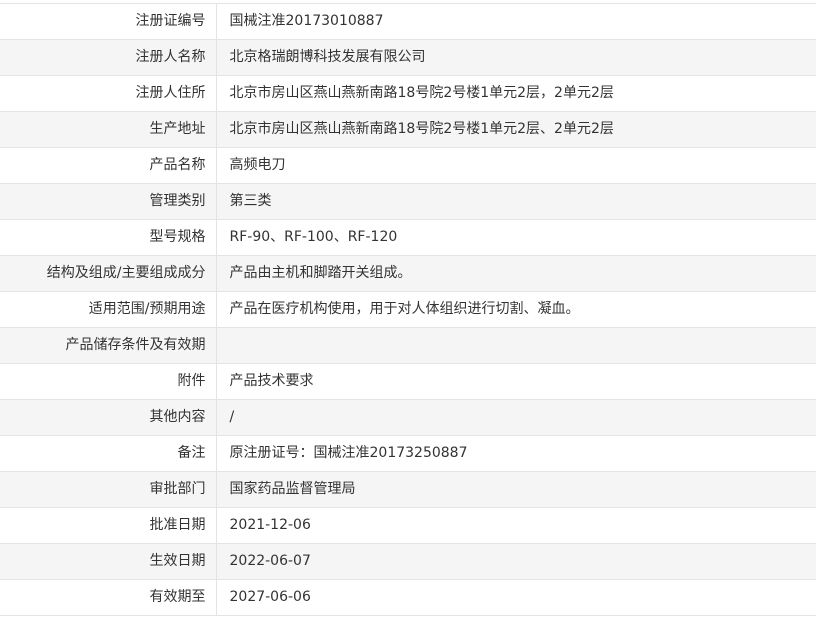 Image resolution: width=816 pixels, height=625 pixels. Describe the element at coordinates (108, 345) in the screenshot. I see `field-label: 产品储存条件及有效期` at that location.